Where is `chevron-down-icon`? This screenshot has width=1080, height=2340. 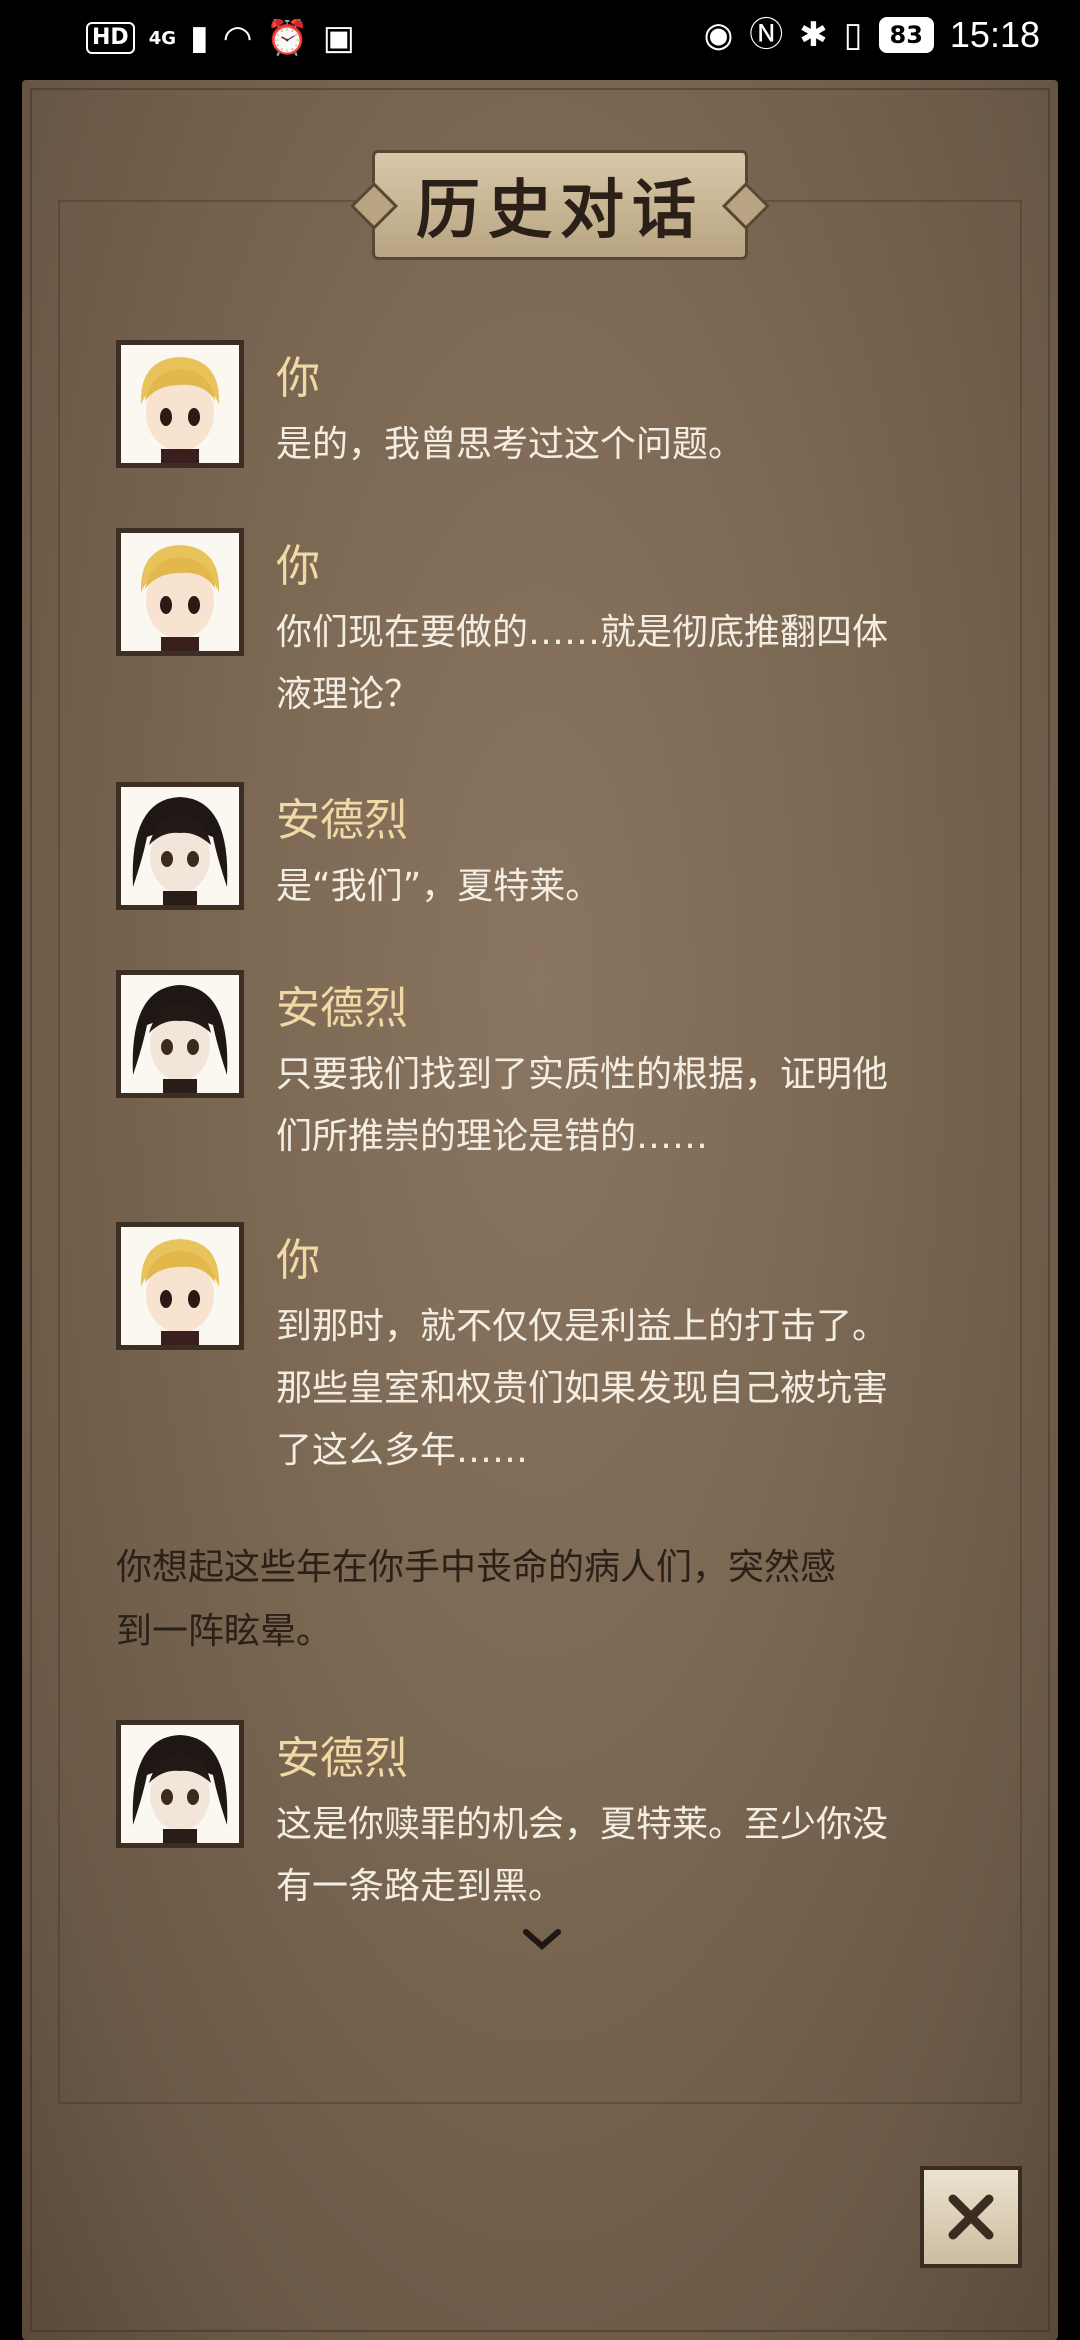 chevron-down-icon is located at coordinates (542, 1939).